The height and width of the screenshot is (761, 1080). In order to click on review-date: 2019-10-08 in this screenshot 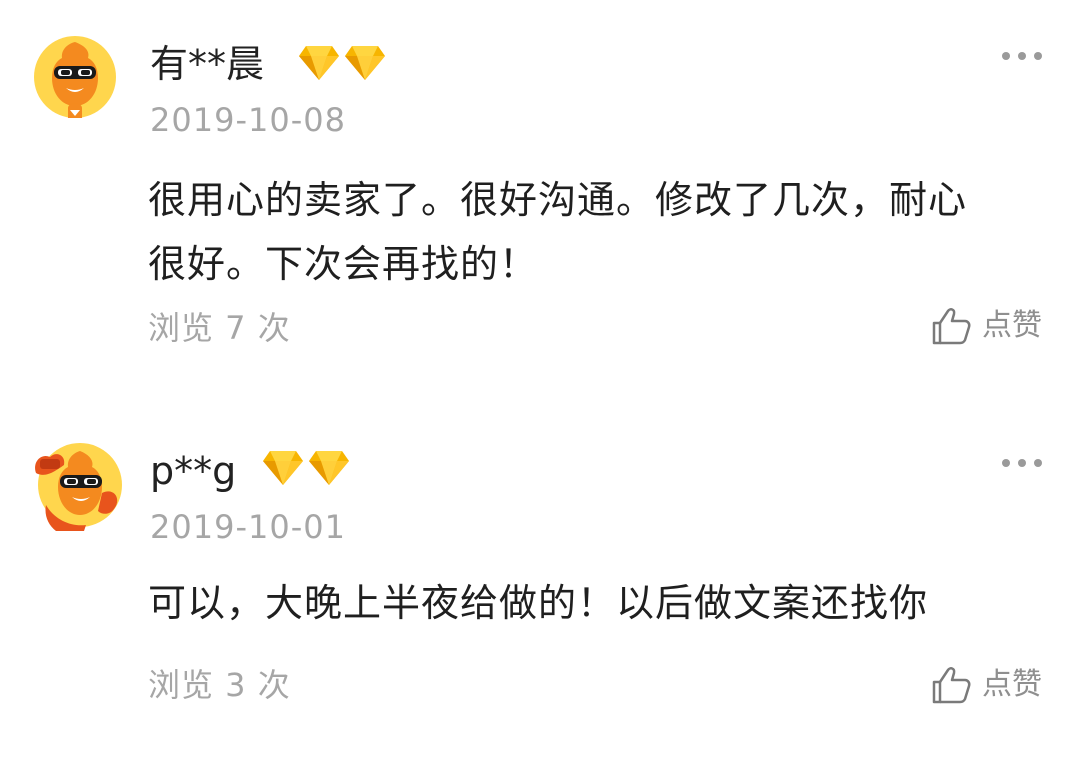, I will do `click(248, 120)`.